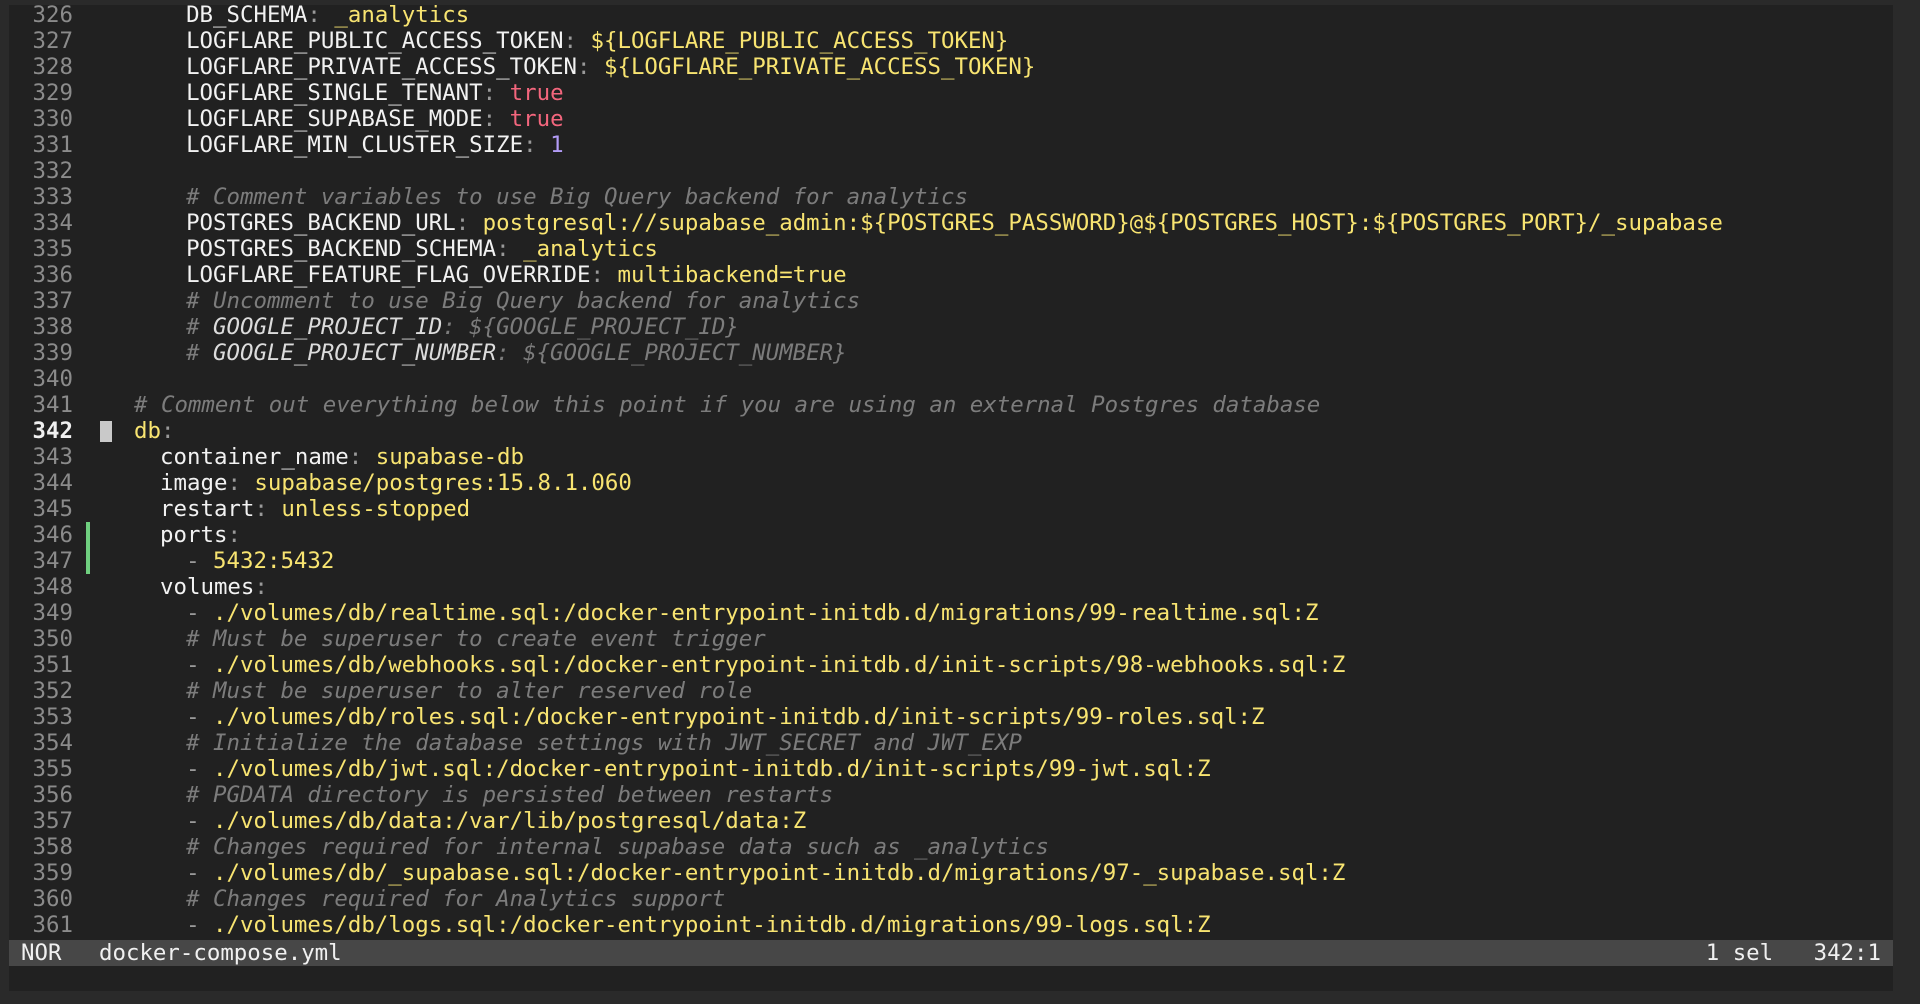 Image resolution: width=1920 pixels, height=1004 pixels. I want to click on code-text: restart: unless-stopped, so click(315, 509).